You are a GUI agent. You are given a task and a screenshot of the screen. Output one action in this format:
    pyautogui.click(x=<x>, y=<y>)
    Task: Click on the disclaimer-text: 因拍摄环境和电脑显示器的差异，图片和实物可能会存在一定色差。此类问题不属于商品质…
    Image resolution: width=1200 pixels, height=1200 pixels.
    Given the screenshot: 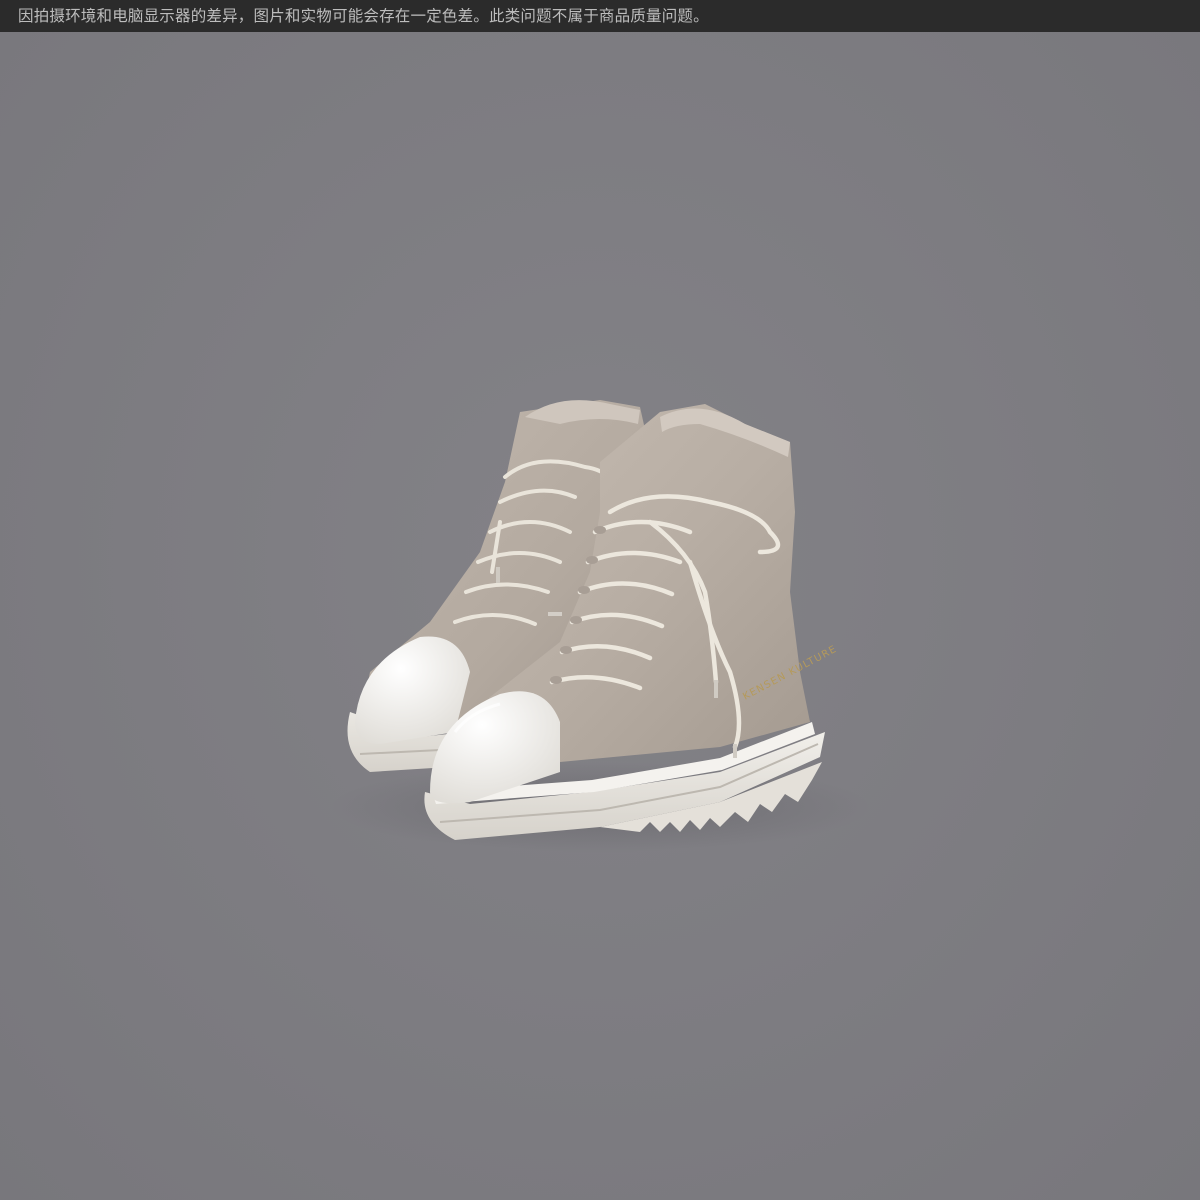 What is the action you would take?
    pyautogui.click(x=363, y=16)
    